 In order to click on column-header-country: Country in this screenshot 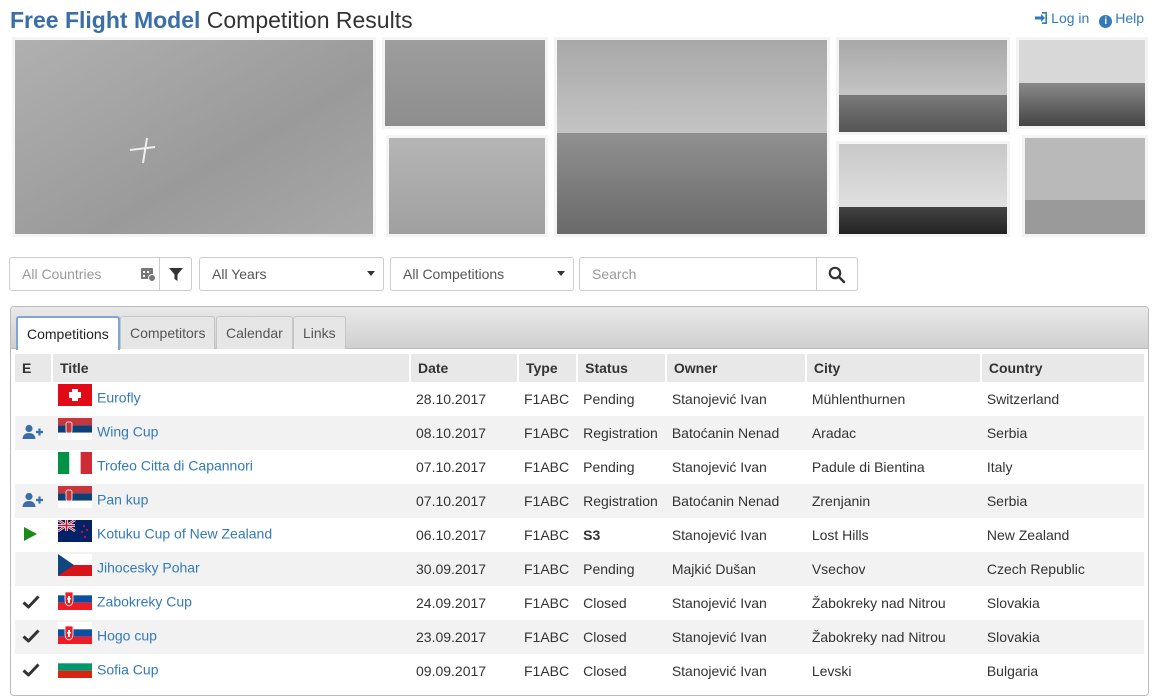, I will do `click(1061, 368)`.